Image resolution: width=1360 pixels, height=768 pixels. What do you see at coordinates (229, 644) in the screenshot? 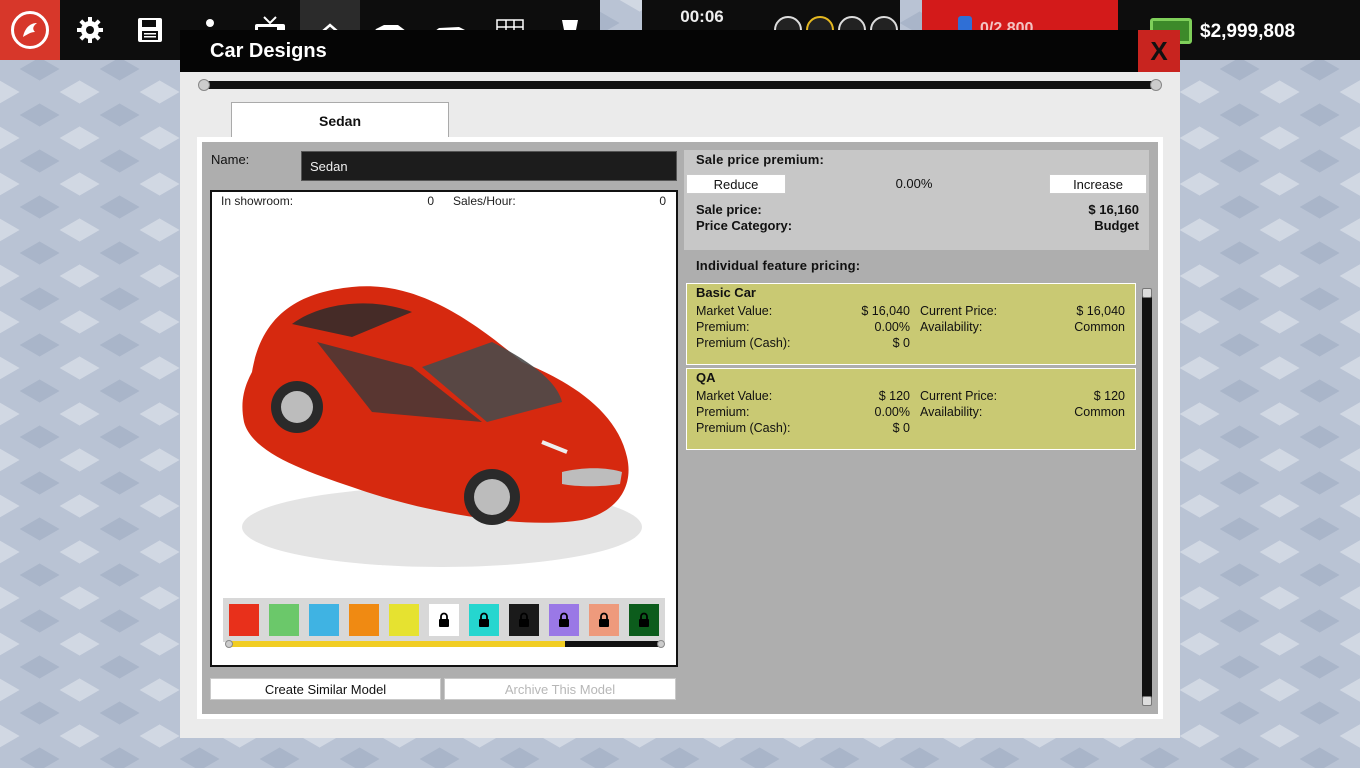
I see `swatch-scroll-left` at bounding box center [229, 644].